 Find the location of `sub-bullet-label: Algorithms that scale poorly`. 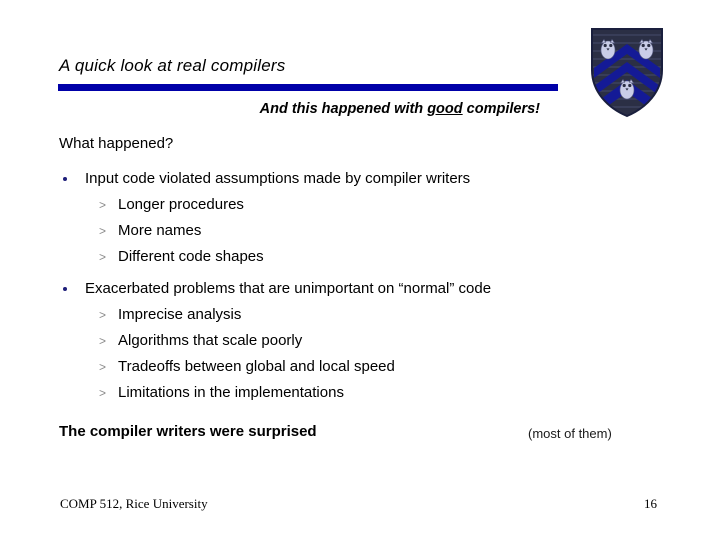

sub-bullet-label: Algorithms that scale poorly is located at coordinates (210, 340).